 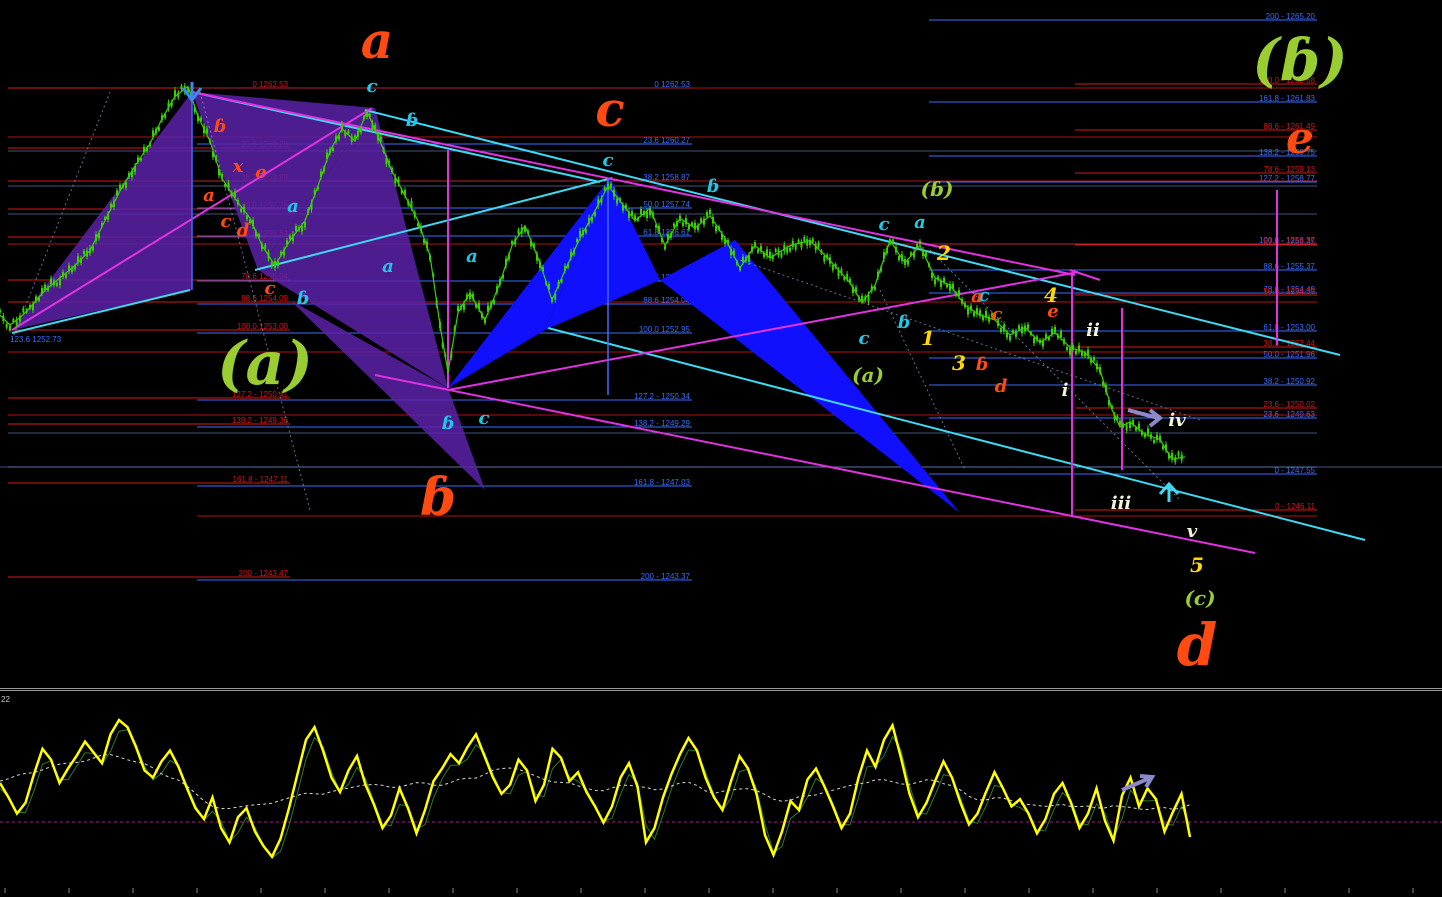 What do you see at coordinates (1289, 327) in the screenshot?
I see `fib-level-label: 61.8 - 1253.00` at bounding box center [1289, 327].